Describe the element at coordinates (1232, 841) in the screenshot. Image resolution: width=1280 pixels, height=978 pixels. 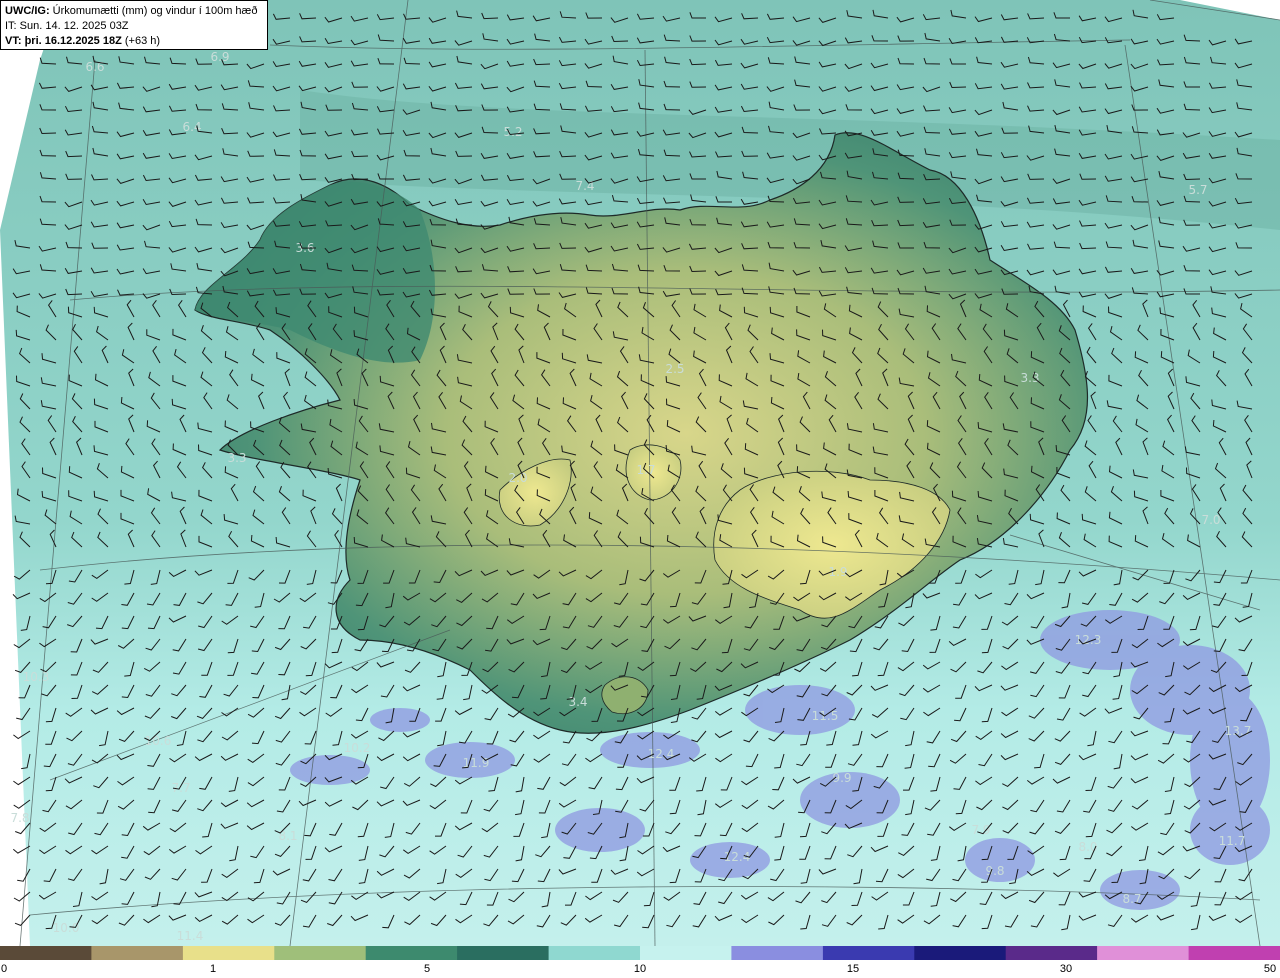
I see `precip-value-label: 11.7` at that location.